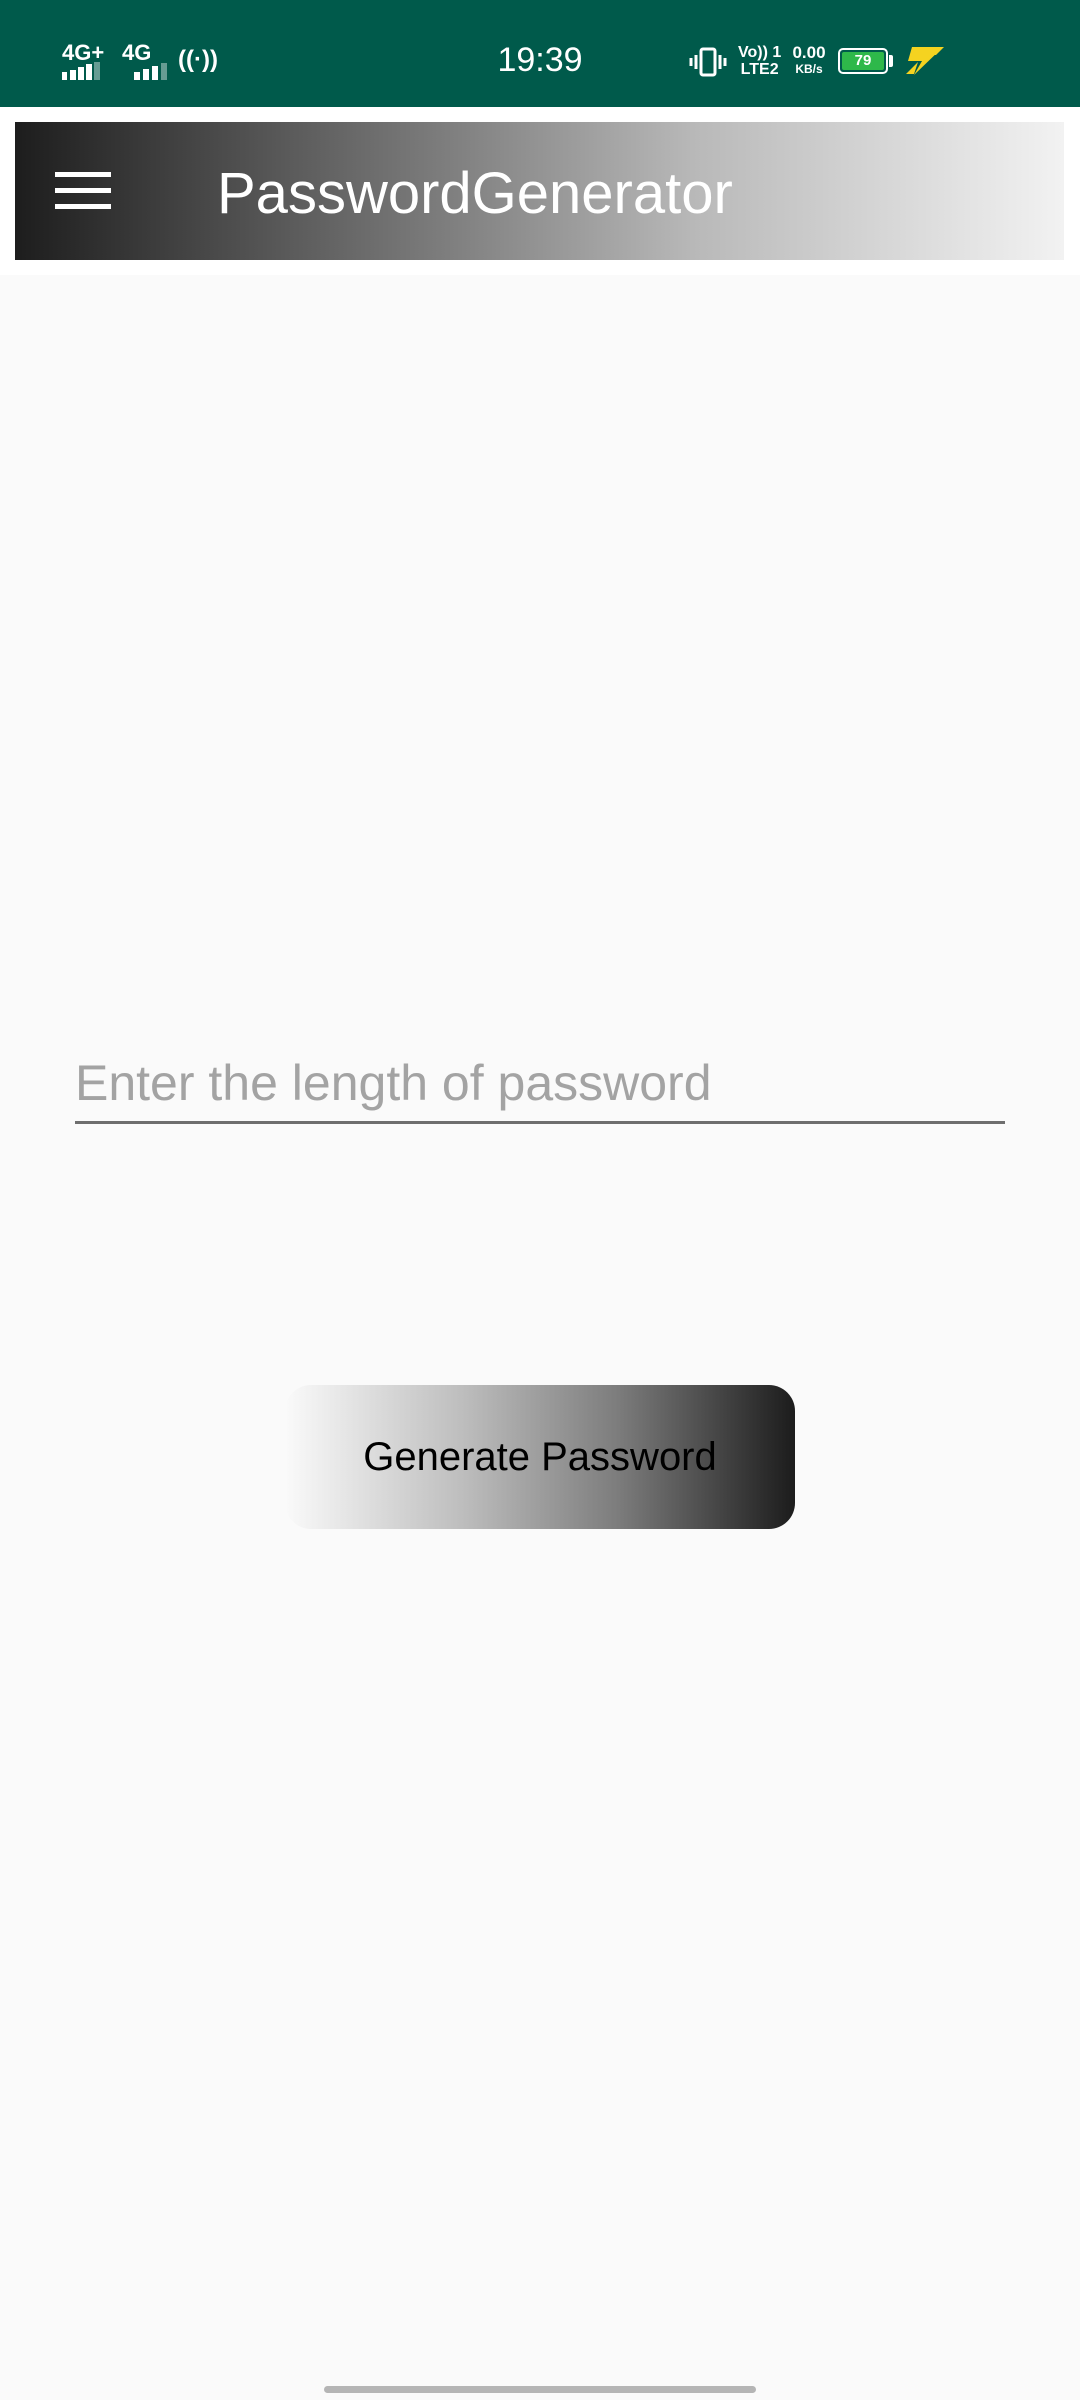 This screenshot has width=1080, height=2400. Describe the element at coordinates (198, 59) in the screenshot. I see `hotspot-icon: ((·))` at that location.